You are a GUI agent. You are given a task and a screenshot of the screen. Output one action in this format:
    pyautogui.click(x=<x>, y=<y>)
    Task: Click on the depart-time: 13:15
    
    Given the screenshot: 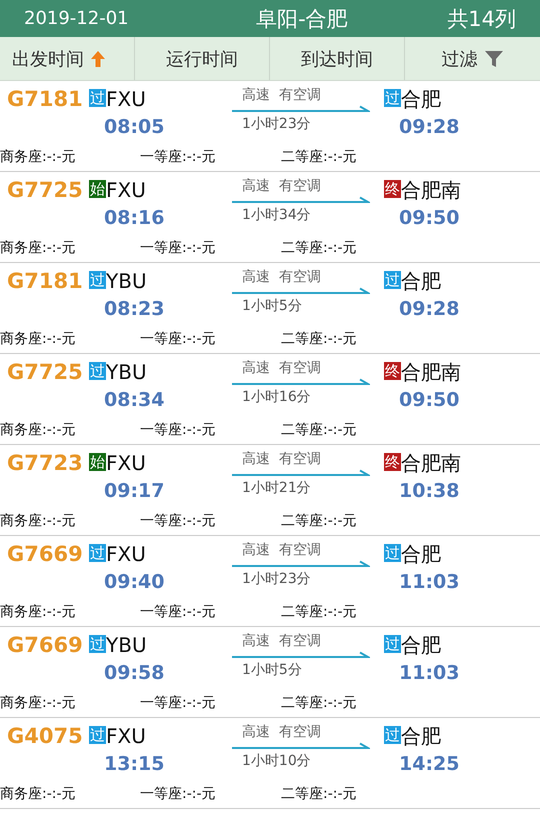 What is the action you would take?
    pyautogui.click(x=134, y=764)
    